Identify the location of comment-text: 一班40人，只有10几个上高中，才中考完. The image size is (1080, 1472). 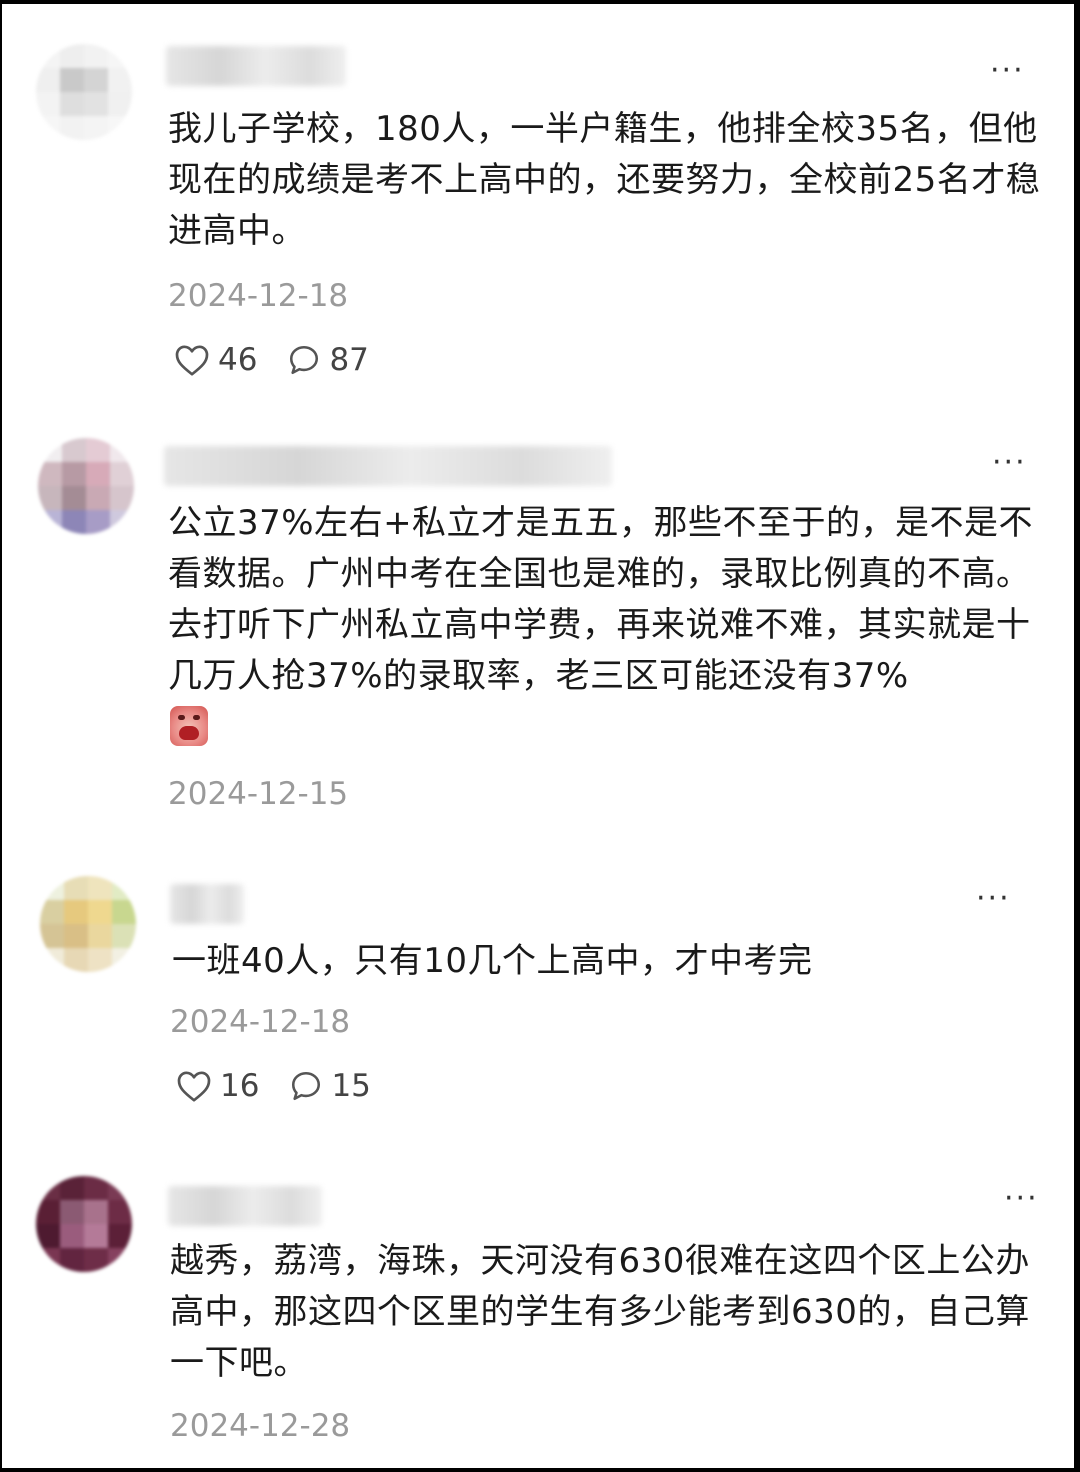
(492, 961).